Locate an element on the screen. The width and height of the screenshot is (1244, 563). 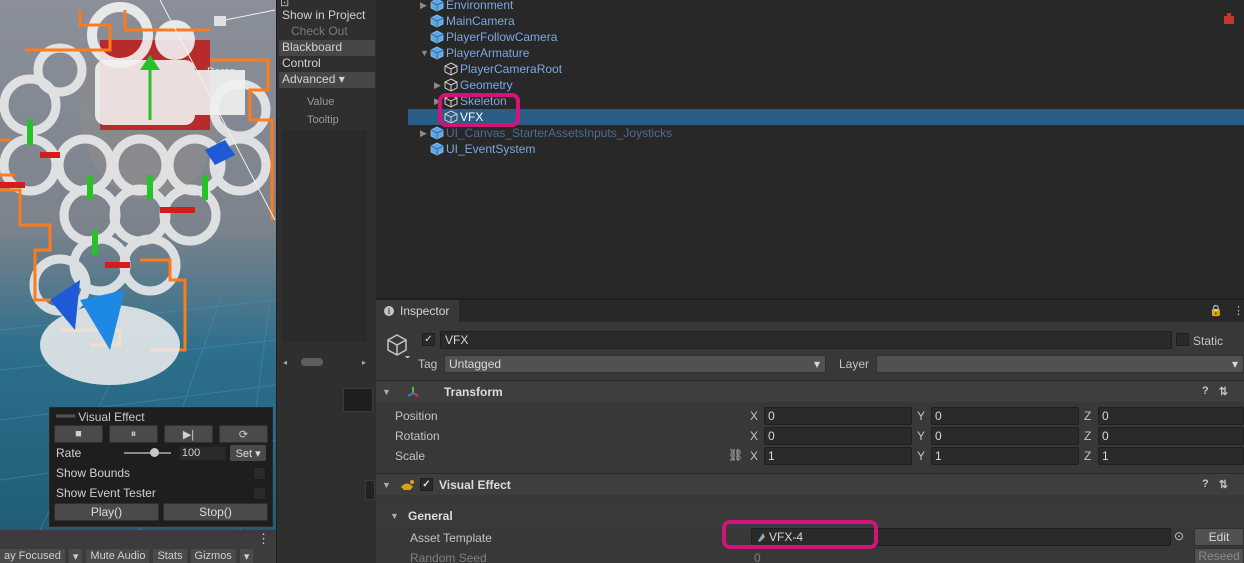
hierarchy-item: VFX is located at coordinates (826, 117).